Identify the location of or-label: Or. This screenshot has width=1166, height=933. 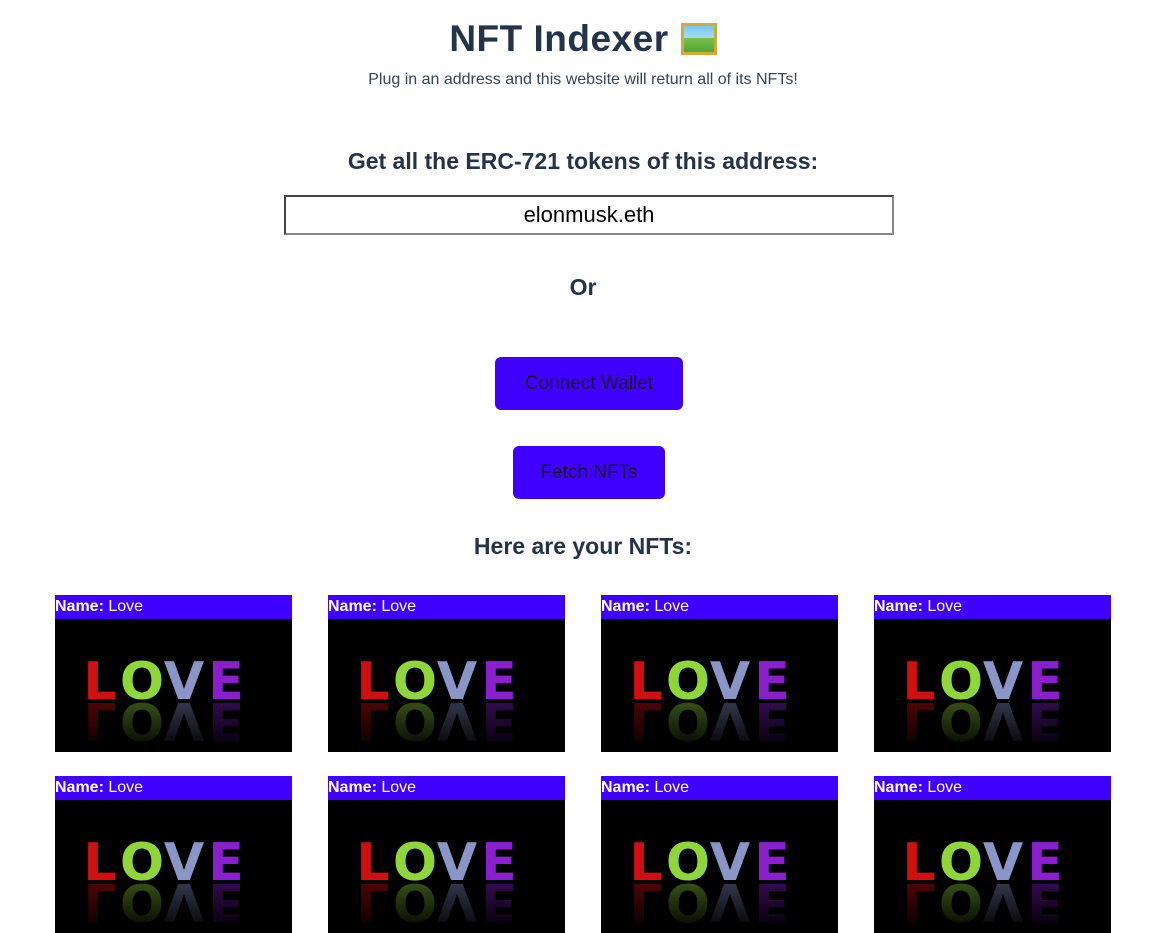
(583, 287).